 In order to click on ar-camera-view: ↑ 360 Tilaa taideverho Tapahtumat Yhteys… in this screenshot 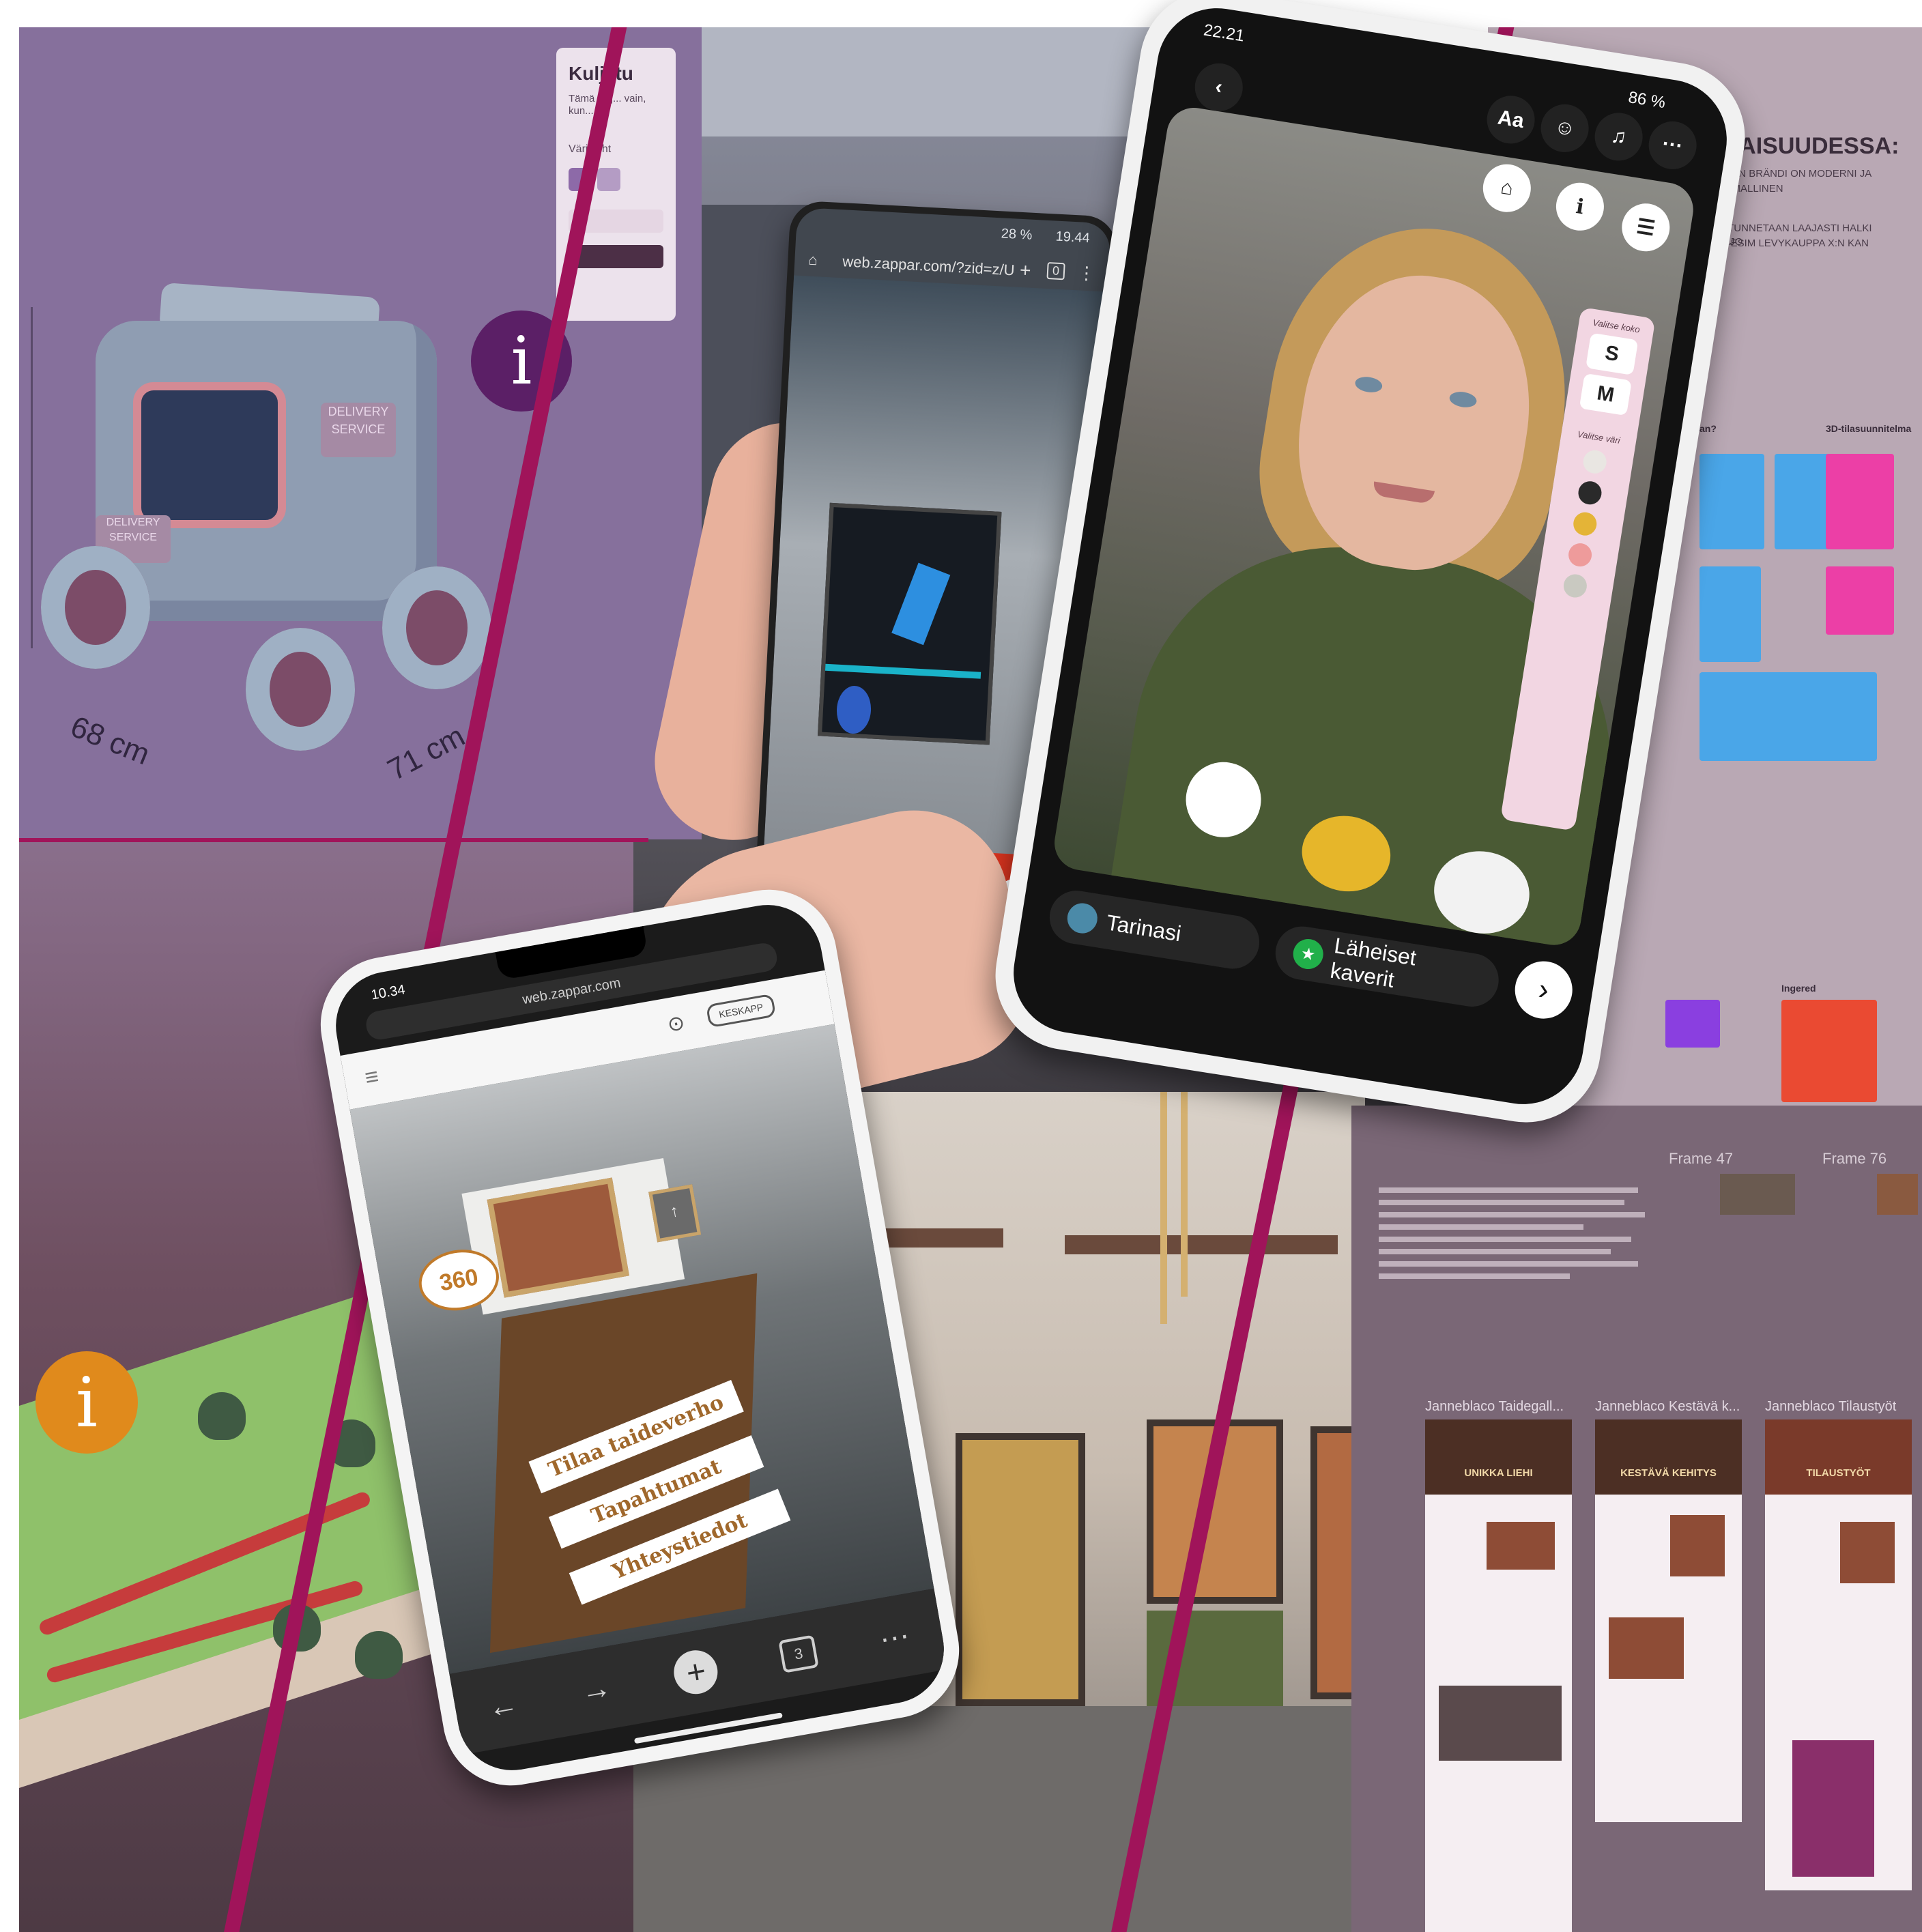, I will do `click(641, 1349)`.